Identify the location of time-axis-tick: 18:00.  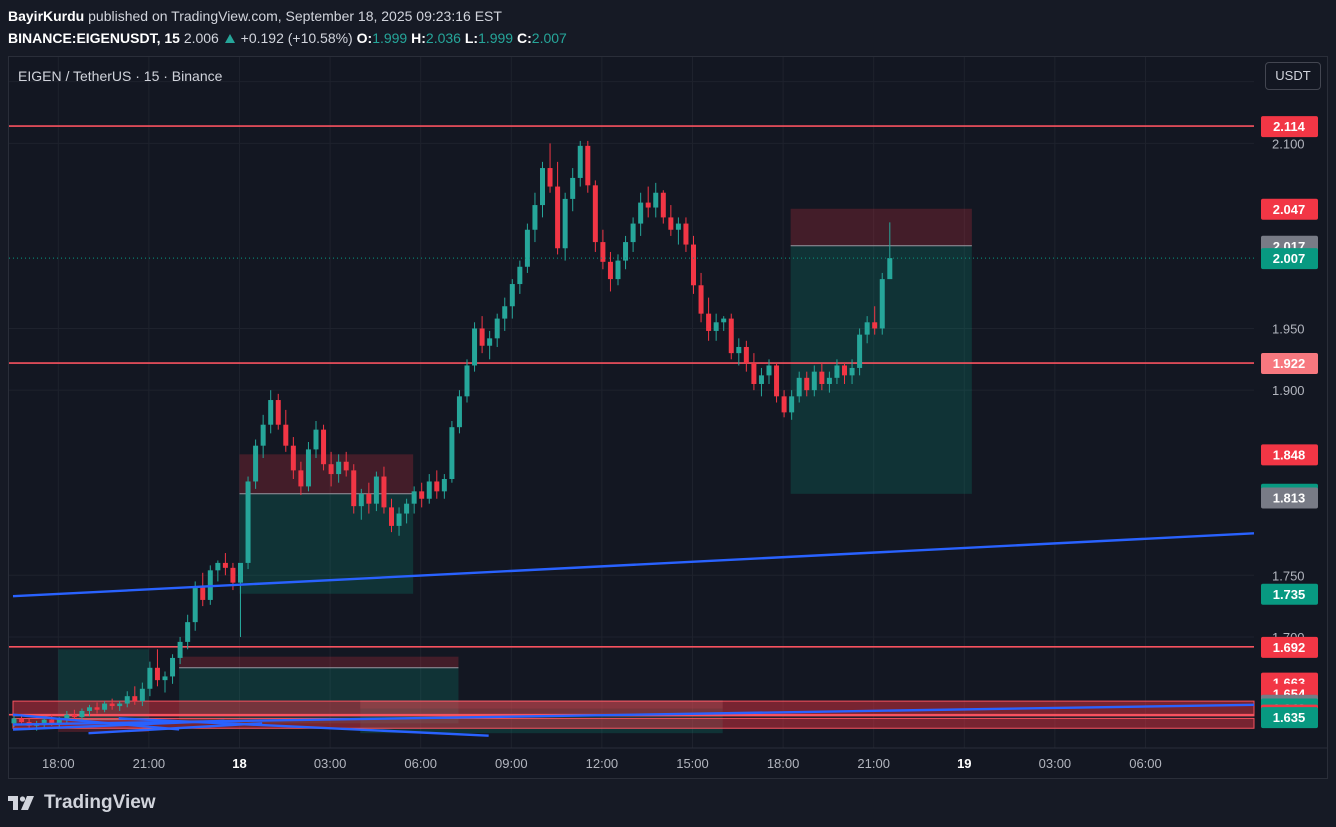
(58, 763).